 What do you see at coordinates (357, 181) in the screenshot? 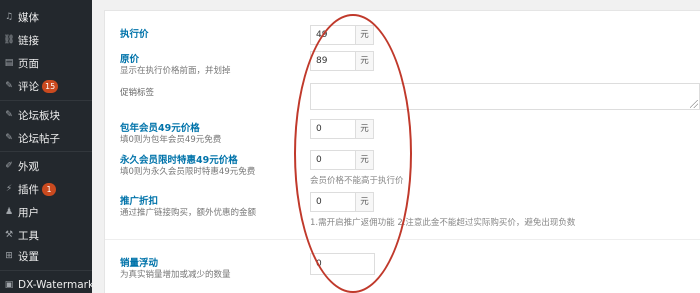
I see `vip-price-hint: 会员价格不能高于执行价` at bounding box center [357, 181].